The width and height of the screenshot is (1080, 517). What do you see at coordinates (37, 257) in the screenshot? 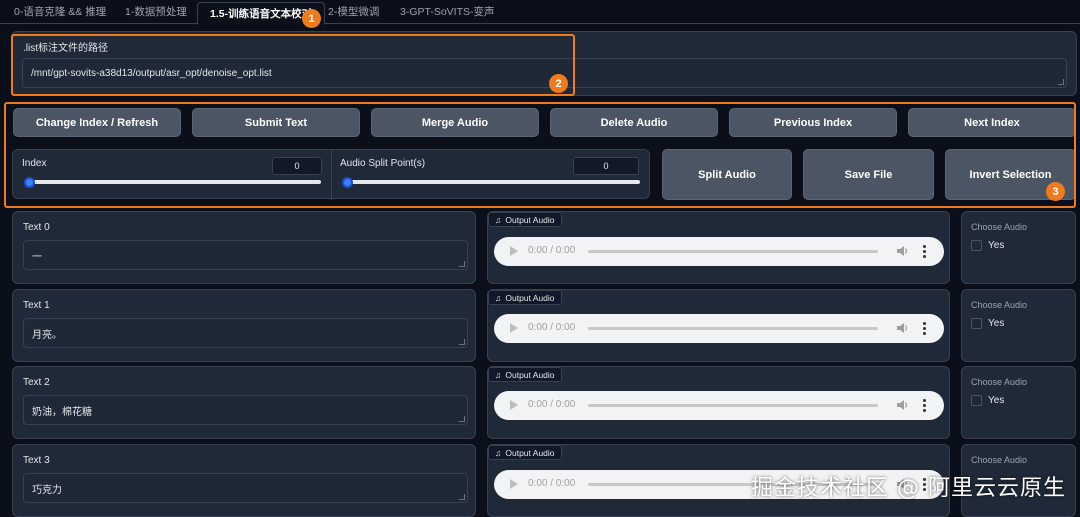
I see `text-value: 一` at bounding box center [37, 257].